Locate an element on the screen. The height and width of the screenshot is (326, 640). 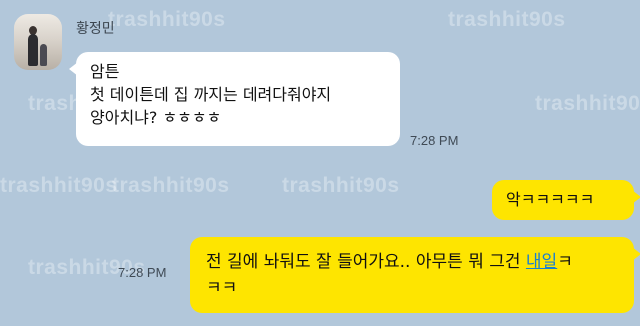
sender-name: 황정민 is located at coordinates (95, 29).